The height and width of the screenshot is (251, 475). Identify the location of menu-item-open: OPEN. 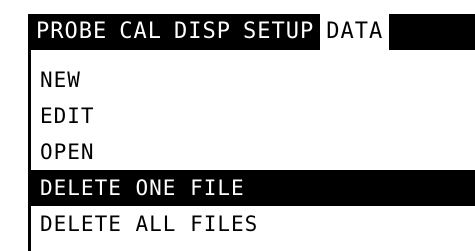
(253, 152).